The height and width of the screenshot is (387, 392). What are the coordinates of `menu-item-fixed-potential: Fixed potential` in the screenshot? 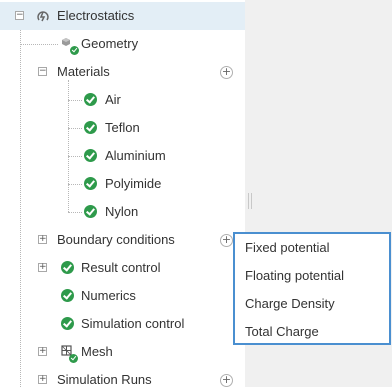 It's located at (312, 248).